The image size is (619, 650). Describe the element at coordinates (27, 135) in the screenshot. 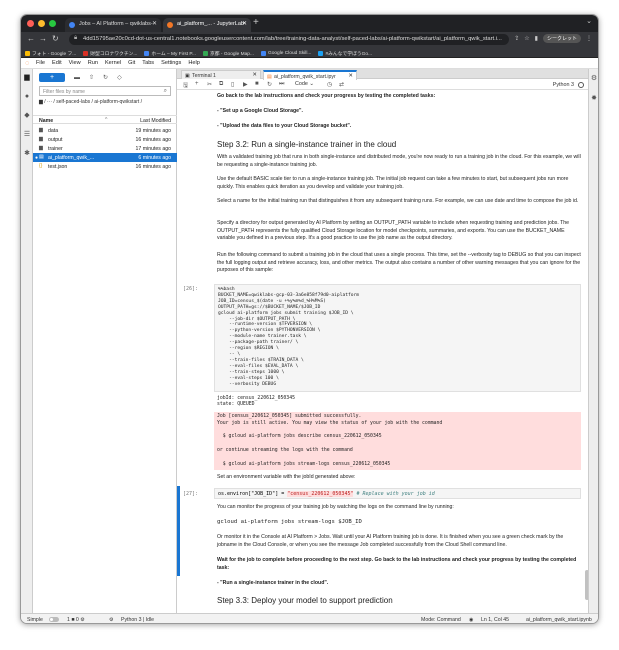

I see `table-of-contents-icon: ☰` at that location.